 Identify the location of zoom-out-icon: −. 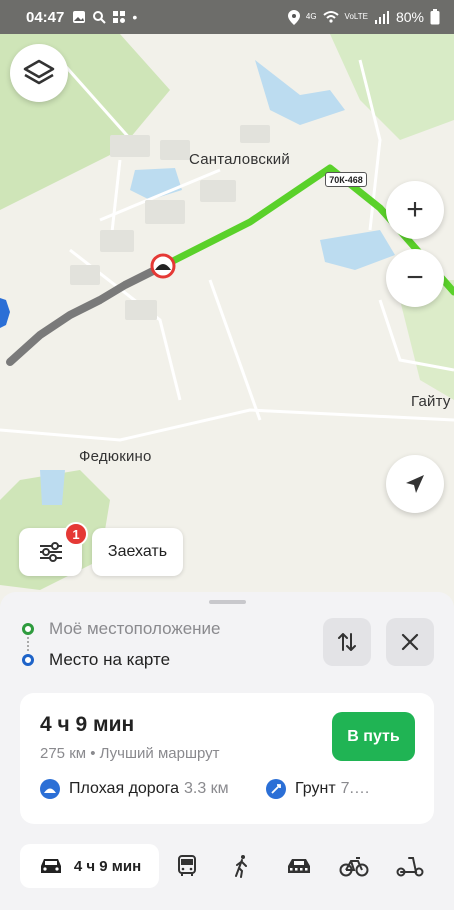
(415, 277).